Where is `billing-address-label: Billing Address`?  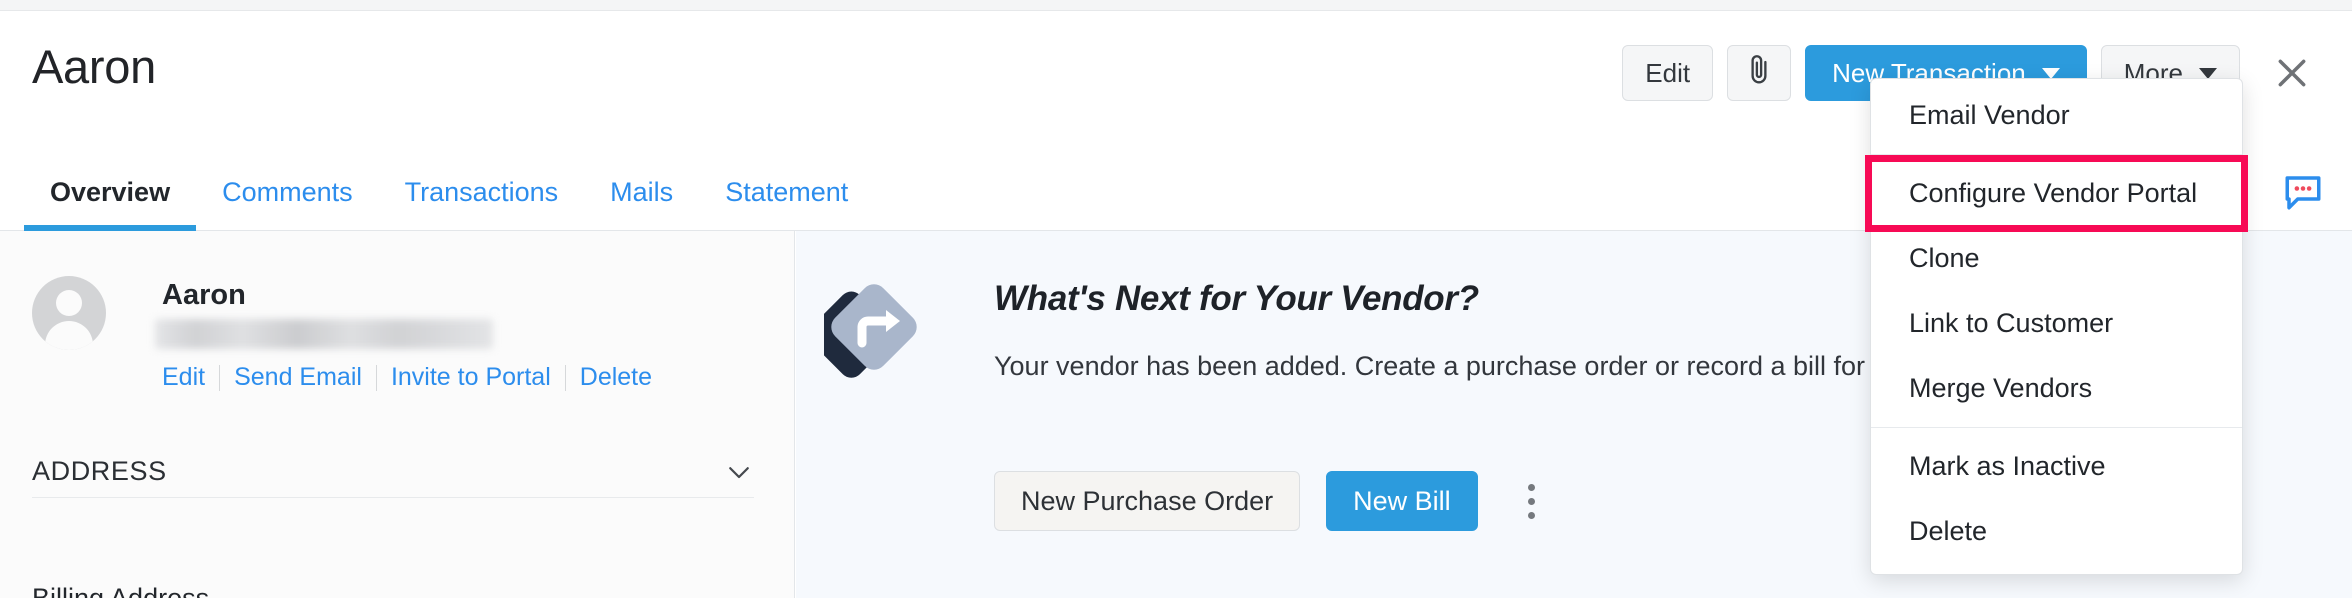 billing-address-label: Billing Address is located at coordinates (121, 590).